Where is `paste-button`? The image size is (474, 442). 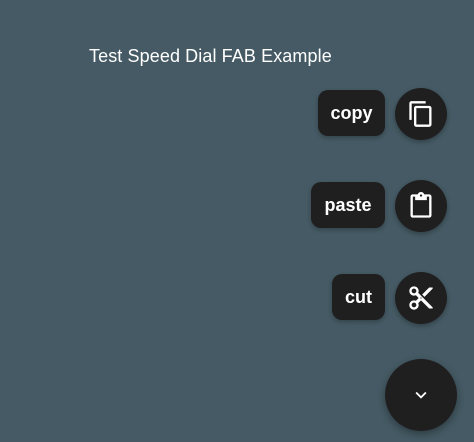 paste-button is located at coordinates (421, 206).